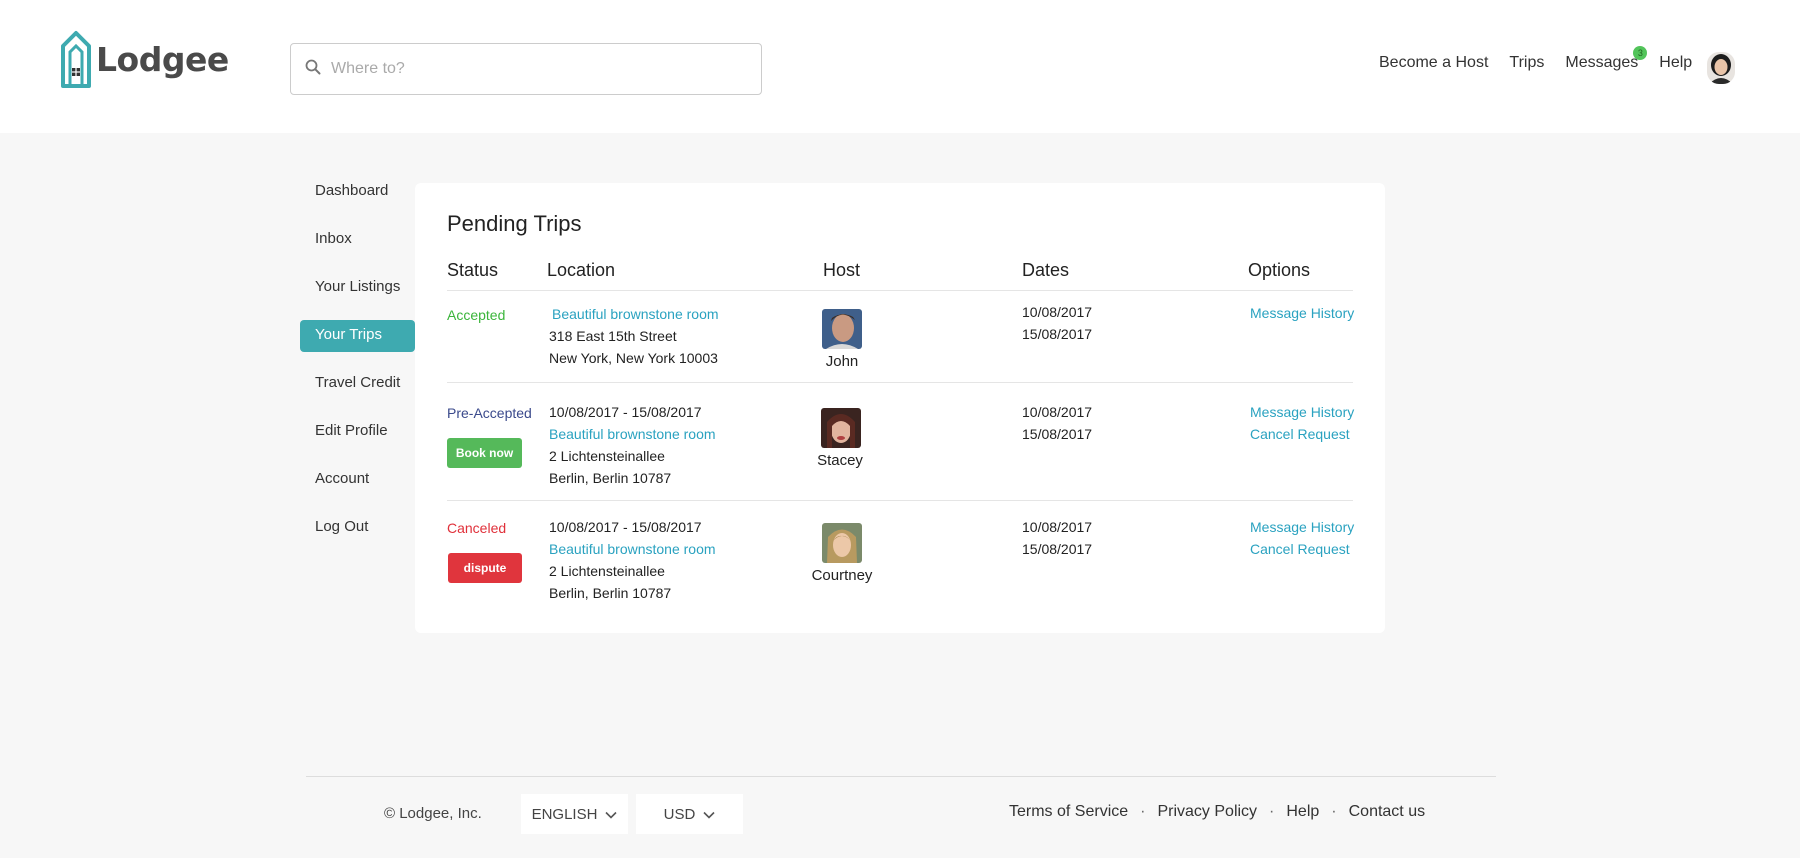 Image resolution: width=1800 pixels, height=858 pixels. I want to click on footer-divider, so click(901, 776).